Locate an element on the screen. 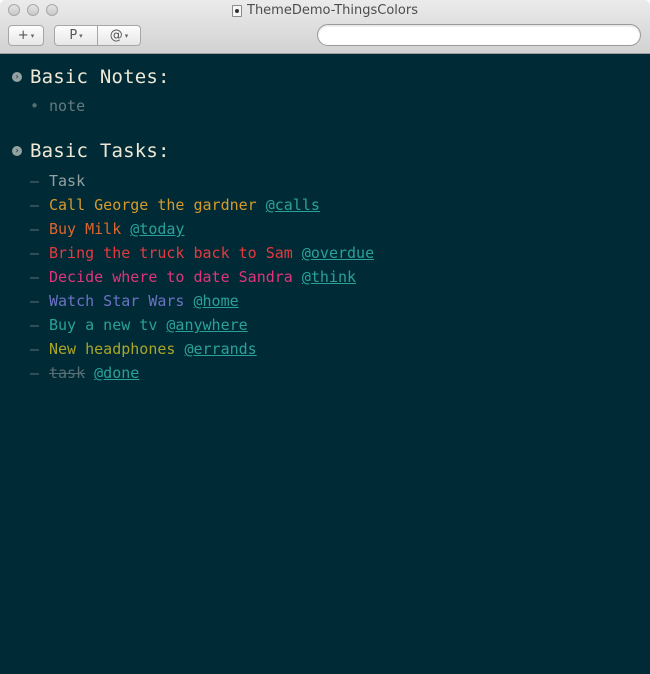 The width and height of the screenshot is (650, 674). item-text: Watch Star Wars is located at coordinates (117, 301).